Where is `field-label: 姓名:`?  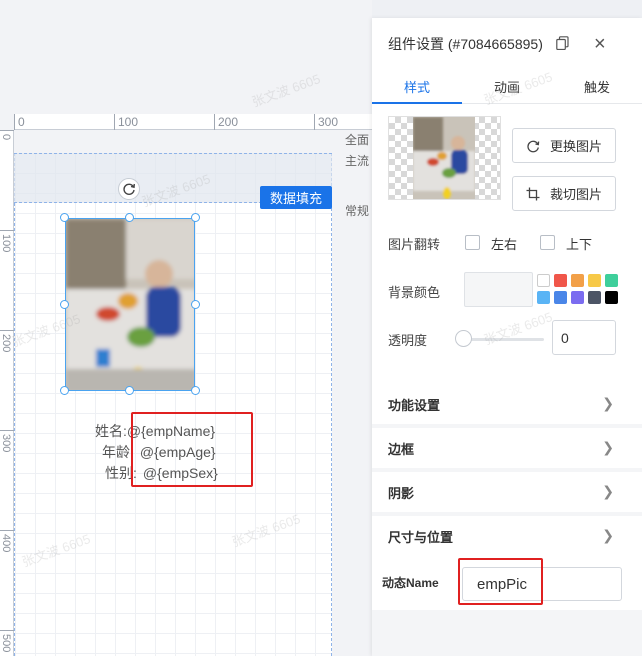
field-label: 姓名: is located at coordinates (111, 431).